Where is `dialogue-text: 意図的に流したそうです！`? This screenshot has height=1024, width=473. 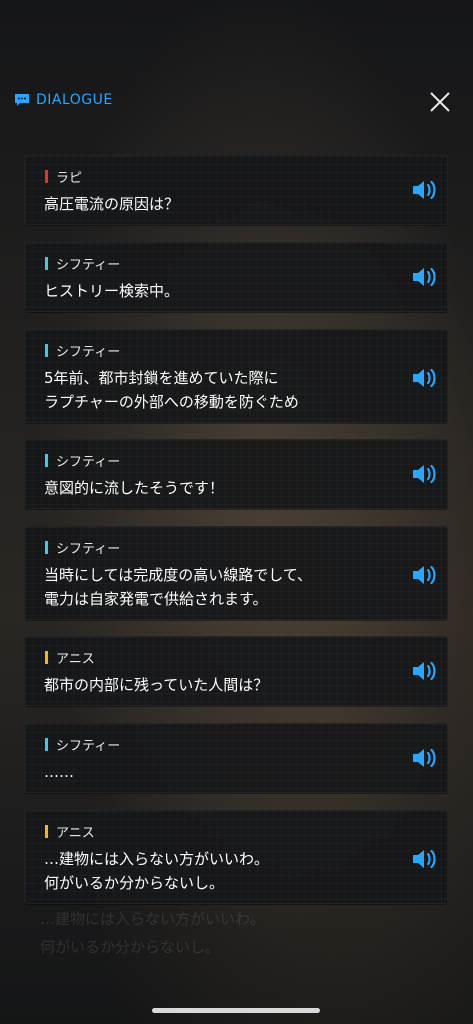
dialogue-text: 意図的に流したそうです！ is located at coordinates (134, 488).